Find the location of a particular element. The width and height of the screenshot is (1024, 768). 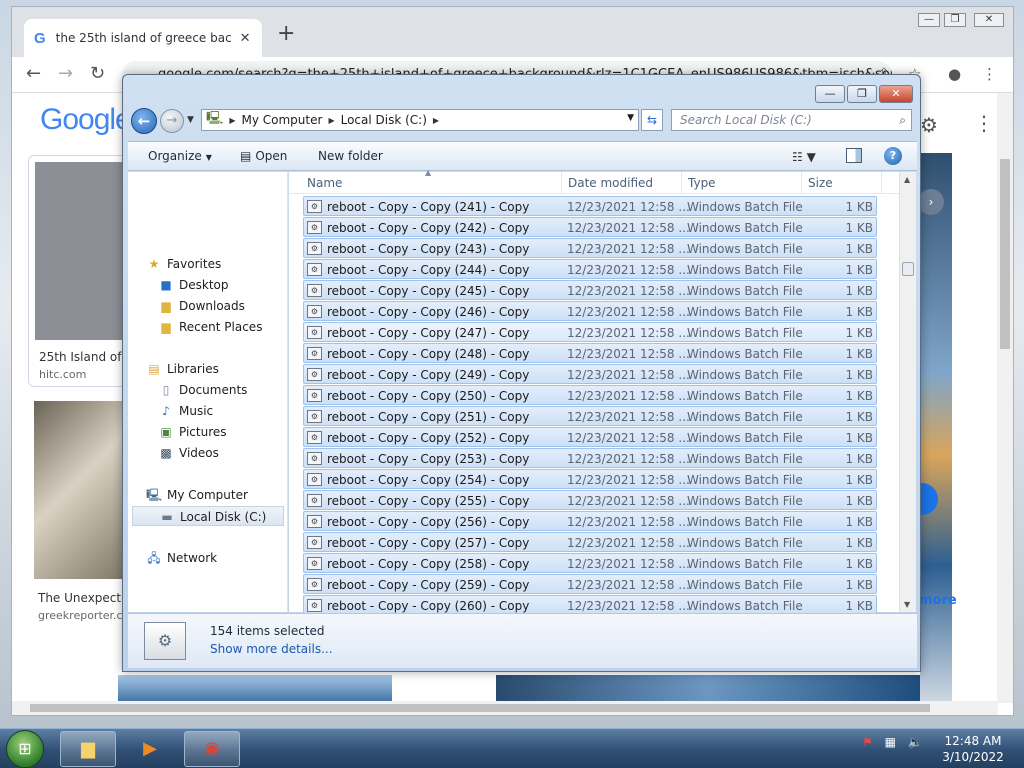

file-size: 1 KB is located at coordinates (859, 270).